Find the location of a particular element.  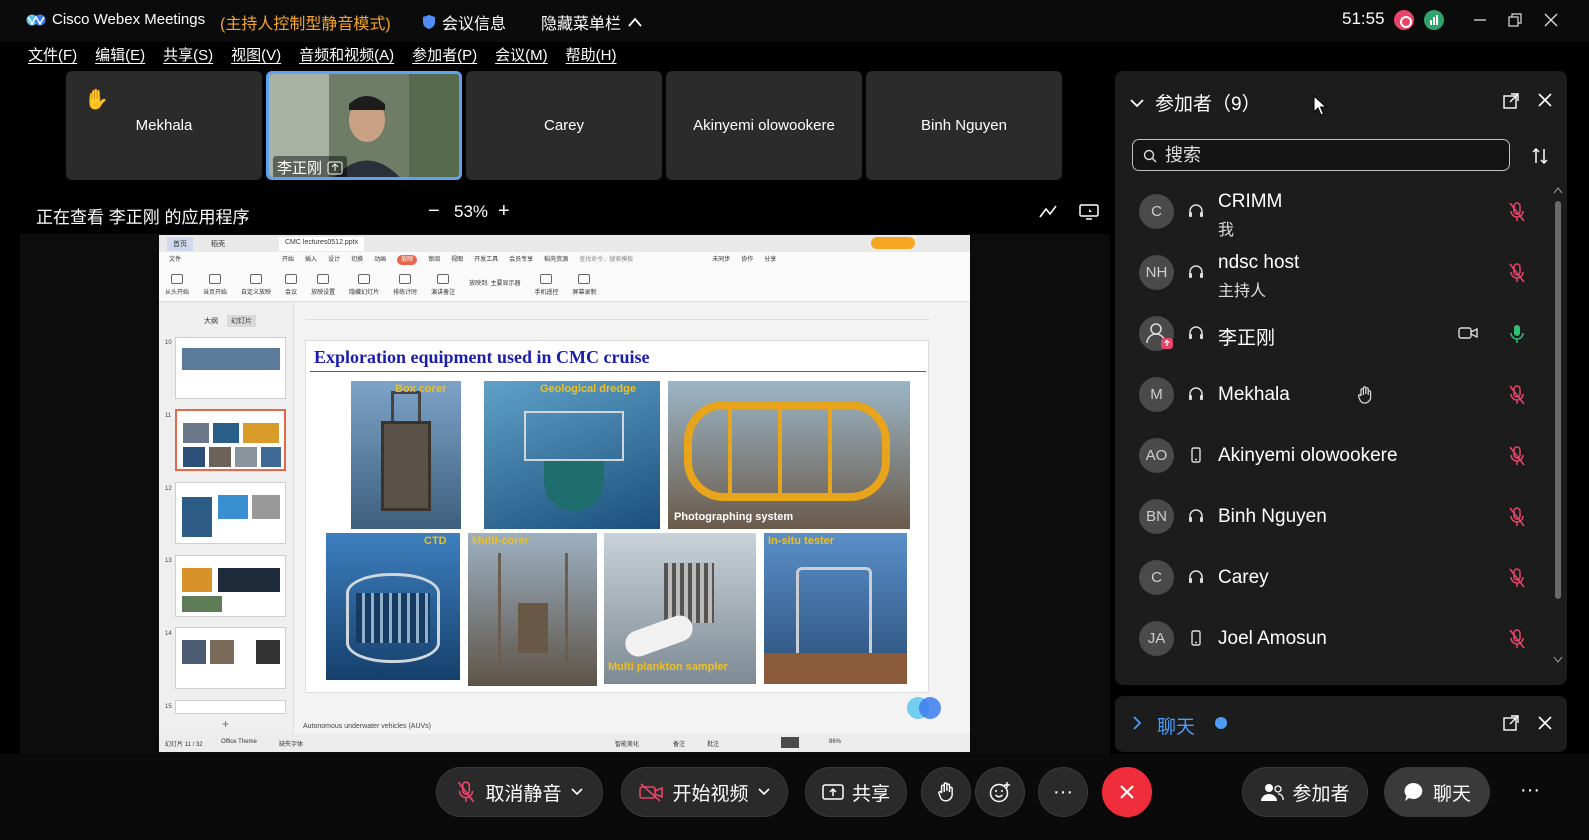

zoom-in-button: + is located at coordinates (504, 211).